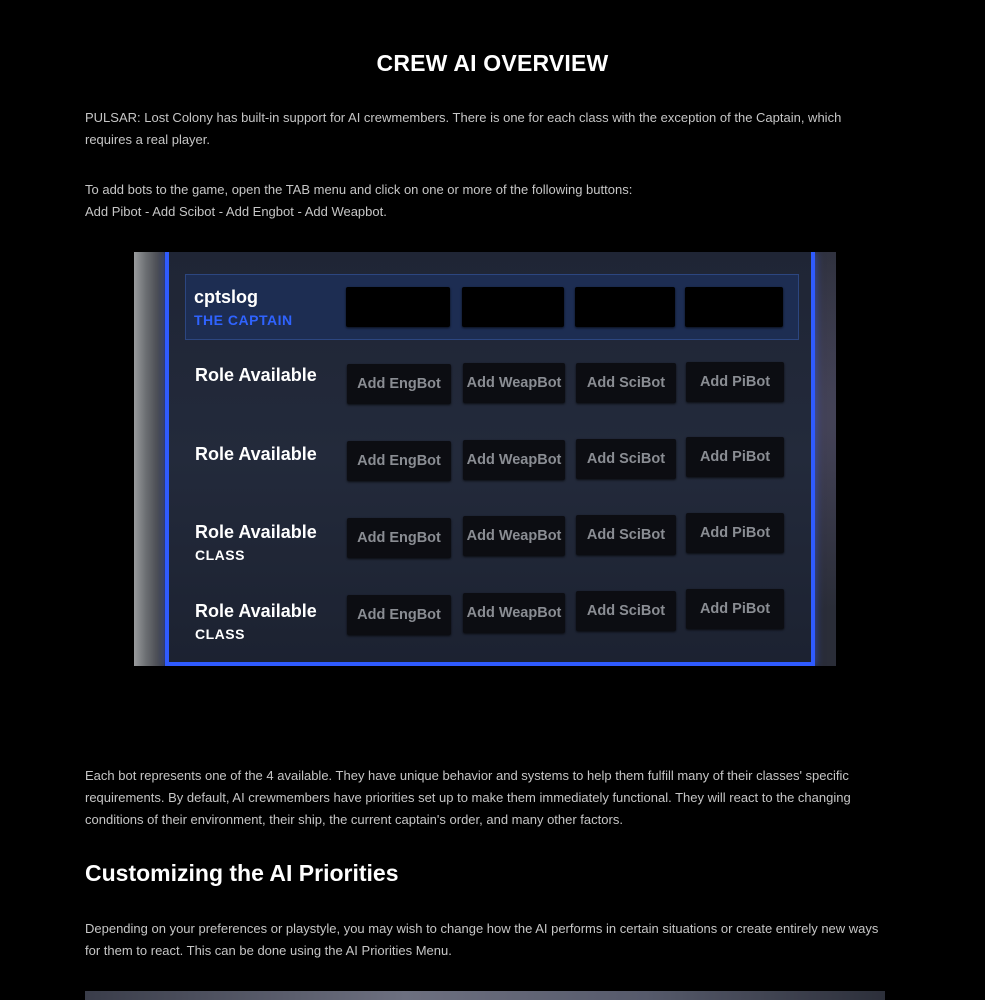 The width and height of the screenshot is (985, 1000). I want to click on page-title: CREW AI OVERVIEW, so click(492, 63).